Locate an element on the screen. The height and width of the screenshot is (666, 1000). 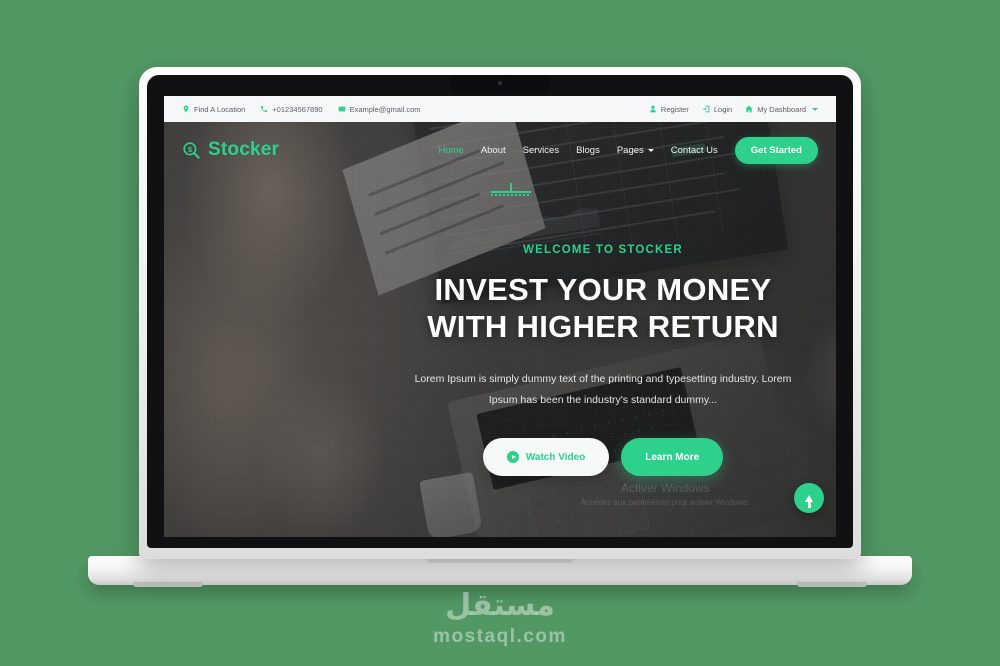
brand-logo: $ Stocker is located at coordinates (221, 150).